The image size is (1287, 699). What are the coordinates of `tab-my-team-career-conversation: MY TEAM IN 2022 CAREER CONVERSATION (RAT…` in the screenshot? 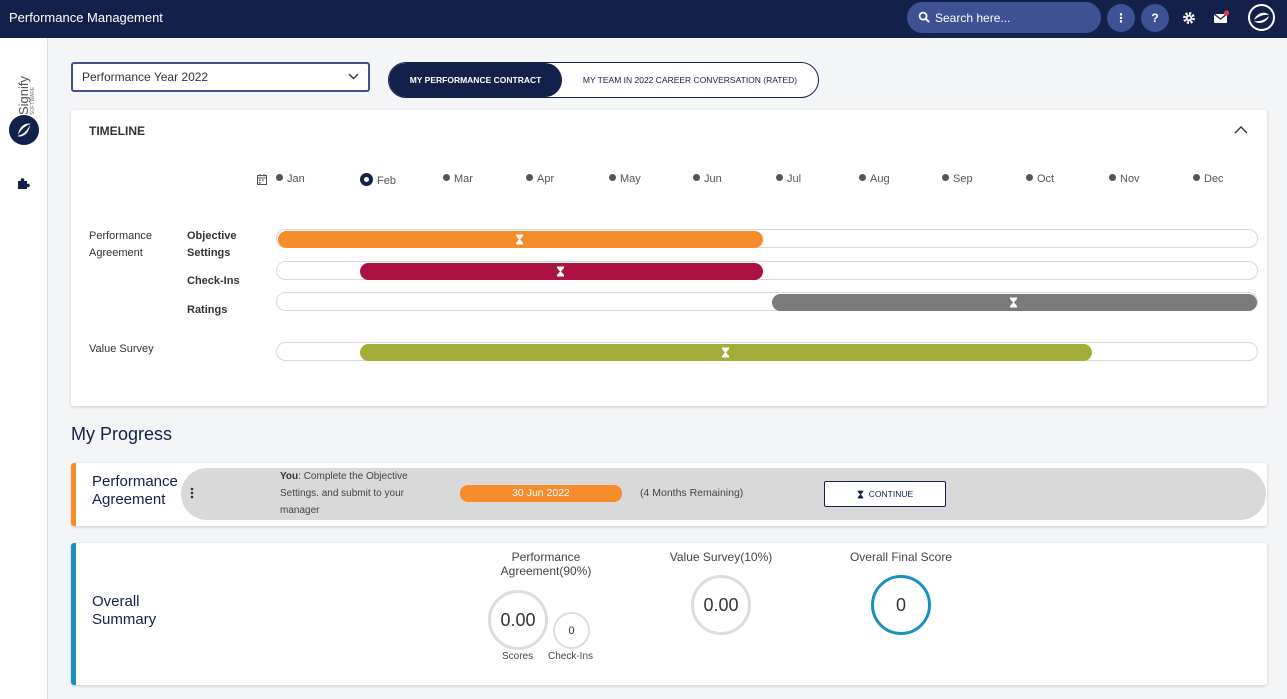 It's located at (690, 80).